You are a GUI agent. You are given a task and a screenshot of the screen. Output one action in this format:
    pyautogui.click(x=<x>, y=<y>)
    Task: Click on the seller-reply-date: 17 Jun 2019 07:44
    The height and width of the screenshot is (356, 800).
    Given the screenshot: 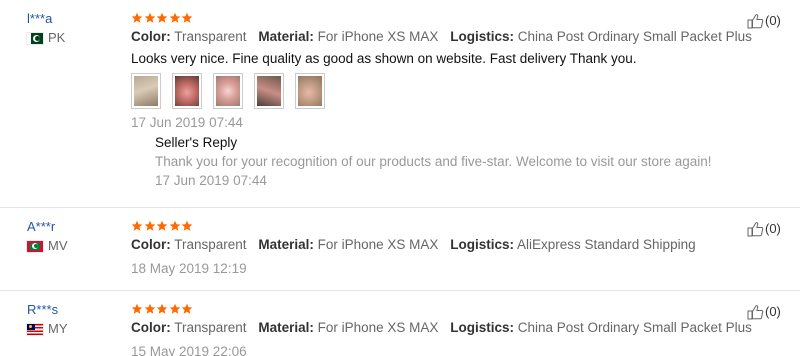 What is the action you would take?
    pyautogui.click(x=211, y=180)
    